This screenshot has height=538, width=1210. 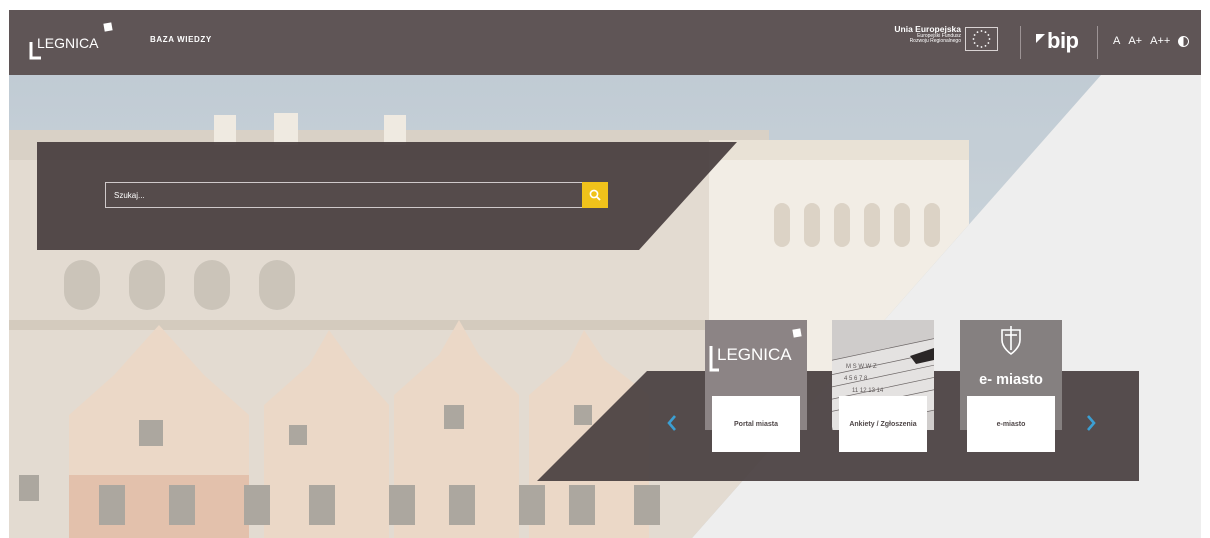 I want to click on svg-text: 4 5 6 7 8, so click(x=856, y=379).